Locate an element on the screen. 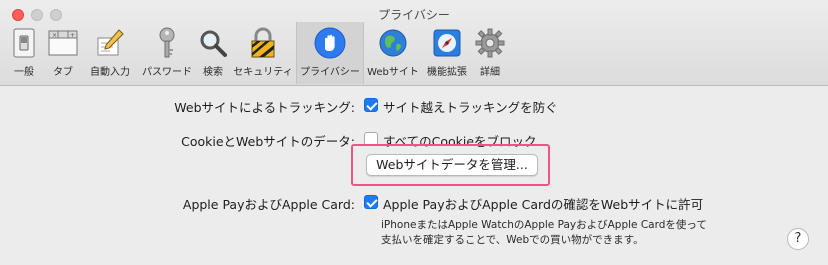 This screenshot has width=828, height=265. tab-privacy-label: プライバシー is located at coordinates (330, 72).